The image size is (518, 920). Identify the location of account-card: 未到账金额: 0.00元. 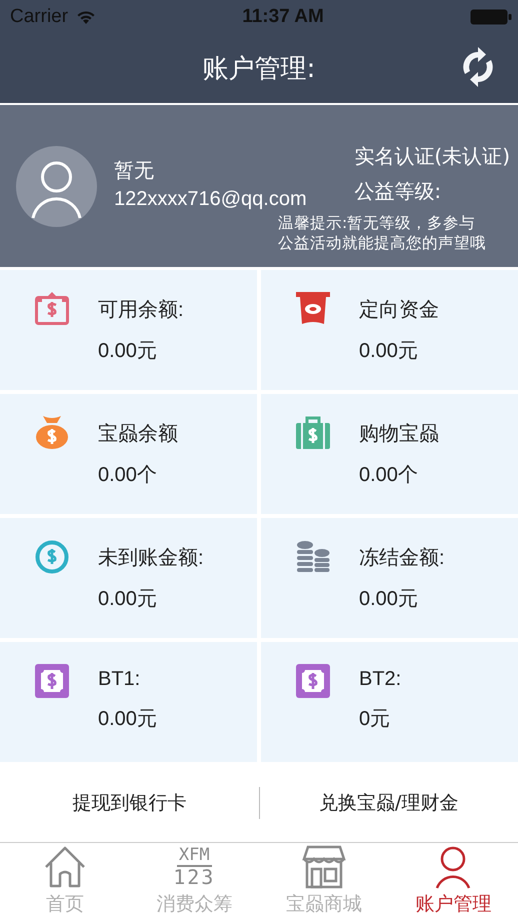
(128, 578).